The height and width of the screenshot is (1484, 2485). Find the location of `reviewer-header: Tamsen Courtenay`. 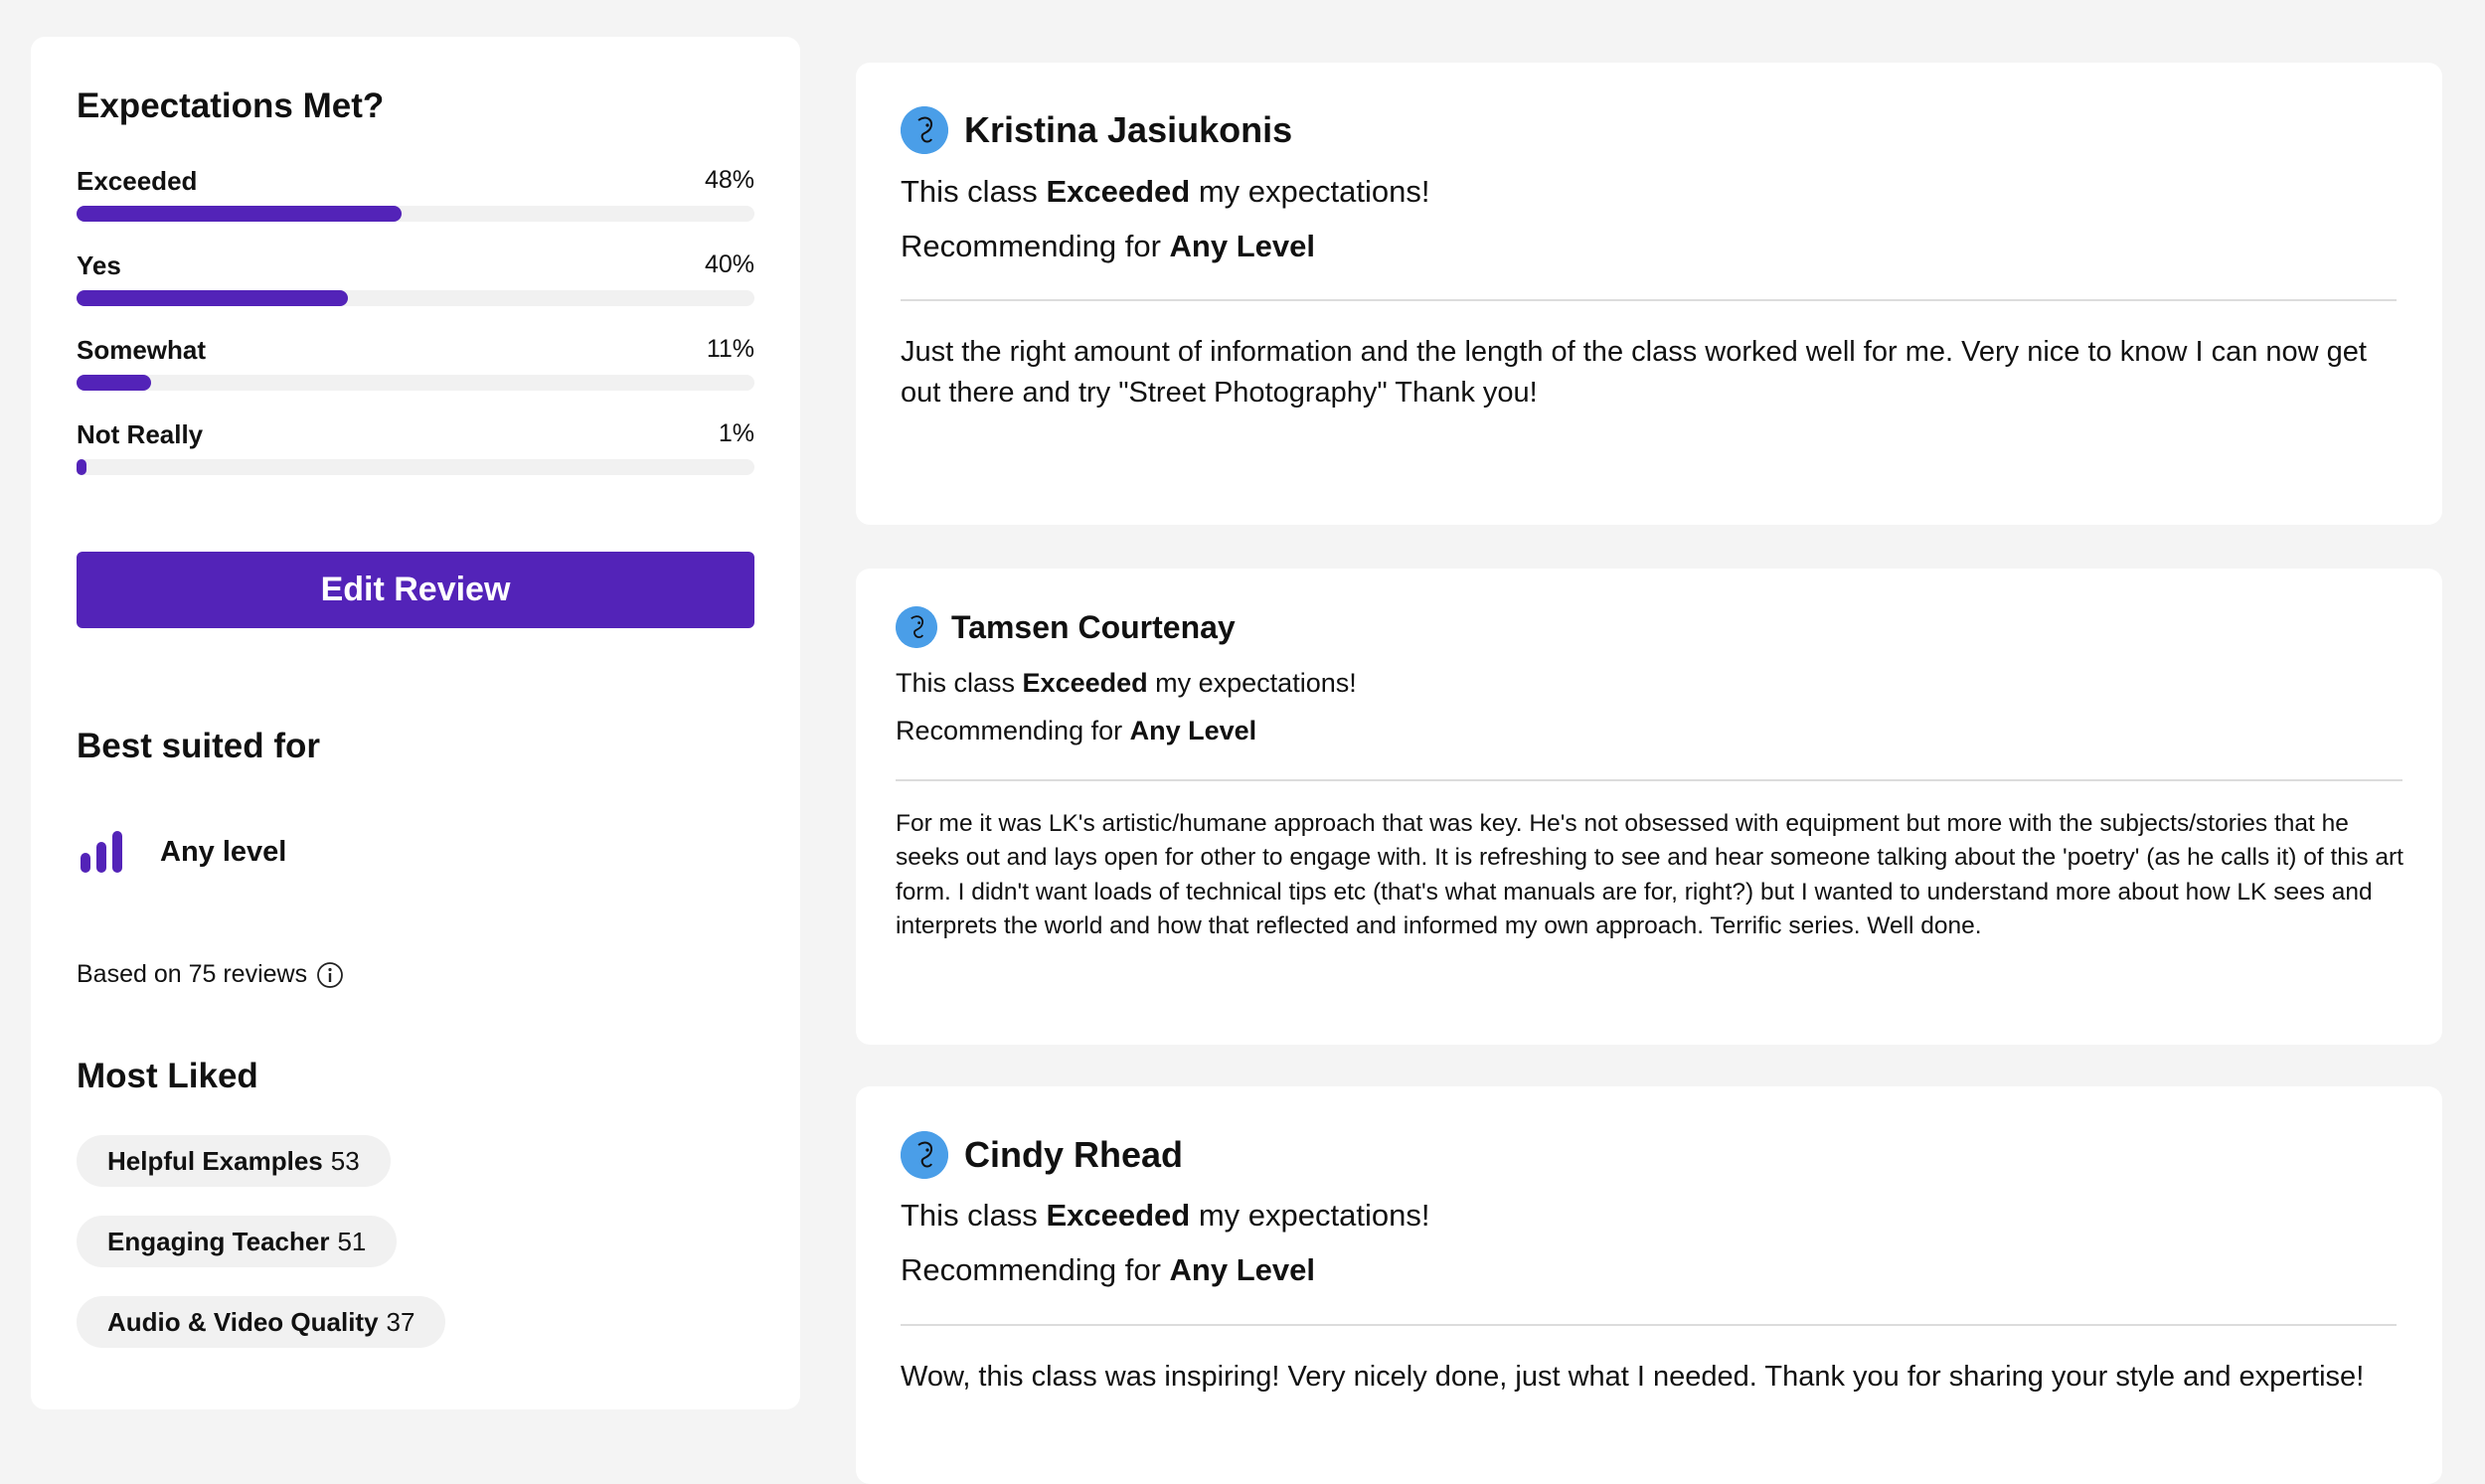

reviewer-header: Tamsen Courtenay is located at coordinates (1066, 627).